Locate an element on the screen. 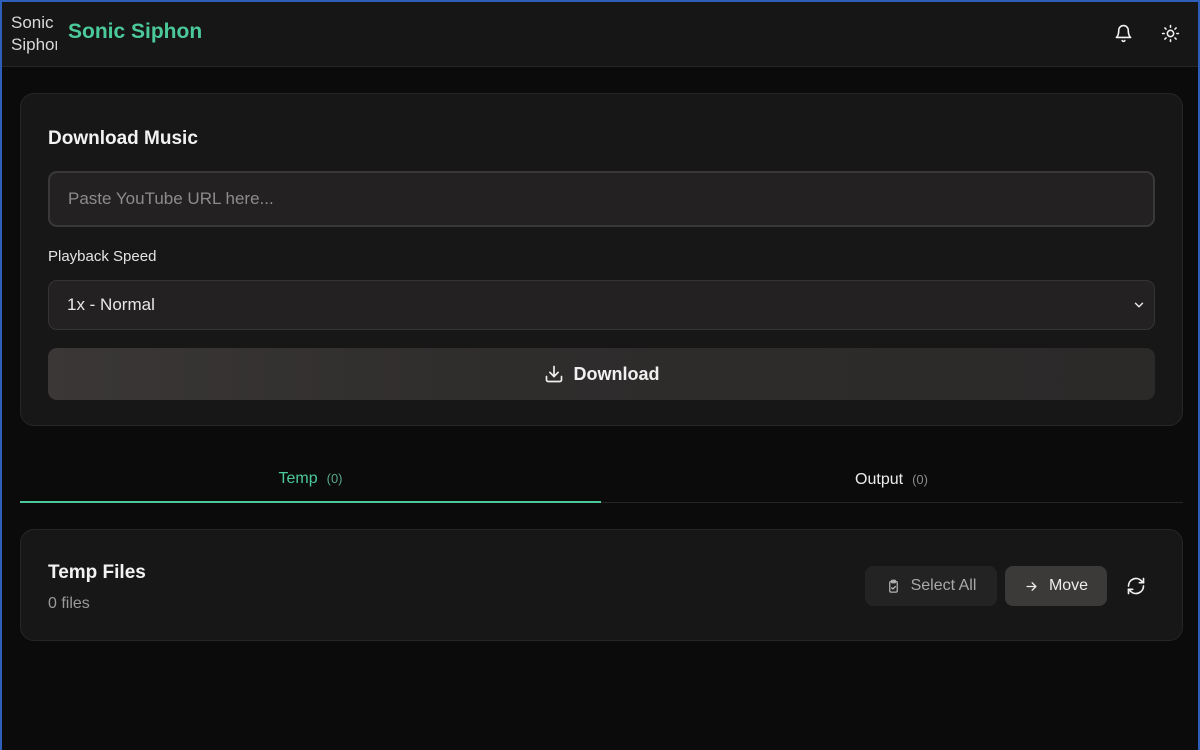 The width and height of the screenshot is (1200, 750). refresh-button is located at coordinates (1136, 586).